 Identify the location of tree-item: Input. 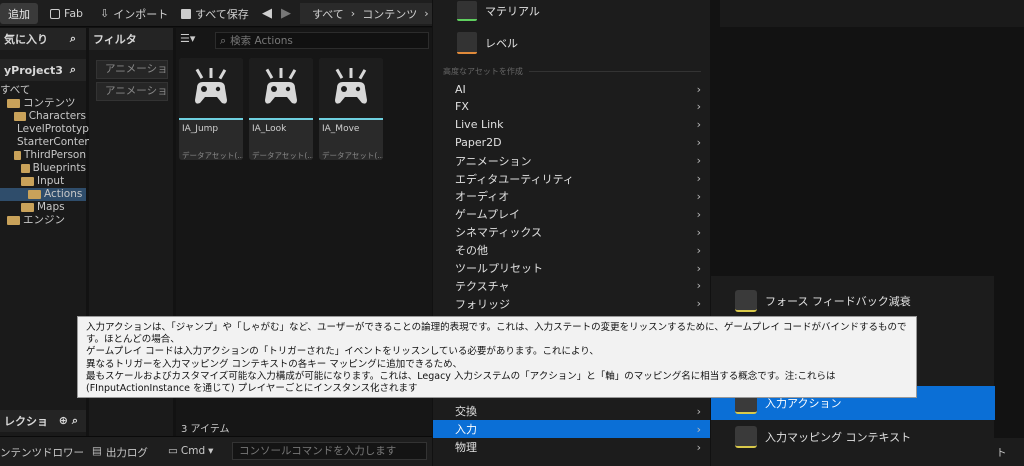
(43, 181).